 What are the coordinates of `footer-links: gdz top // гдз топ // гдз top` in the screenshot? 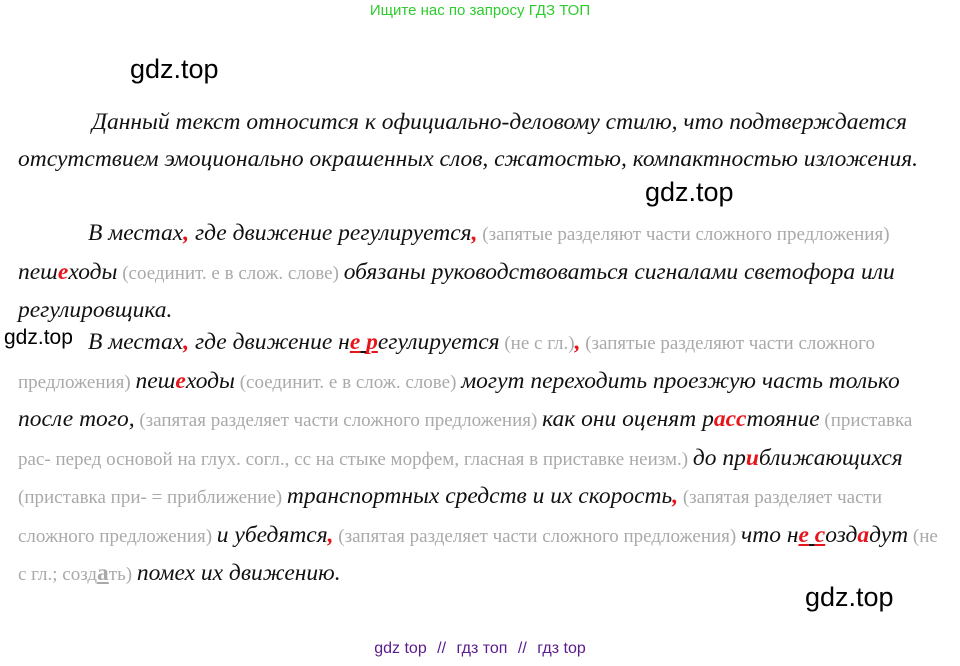 It's located at (480, 649).